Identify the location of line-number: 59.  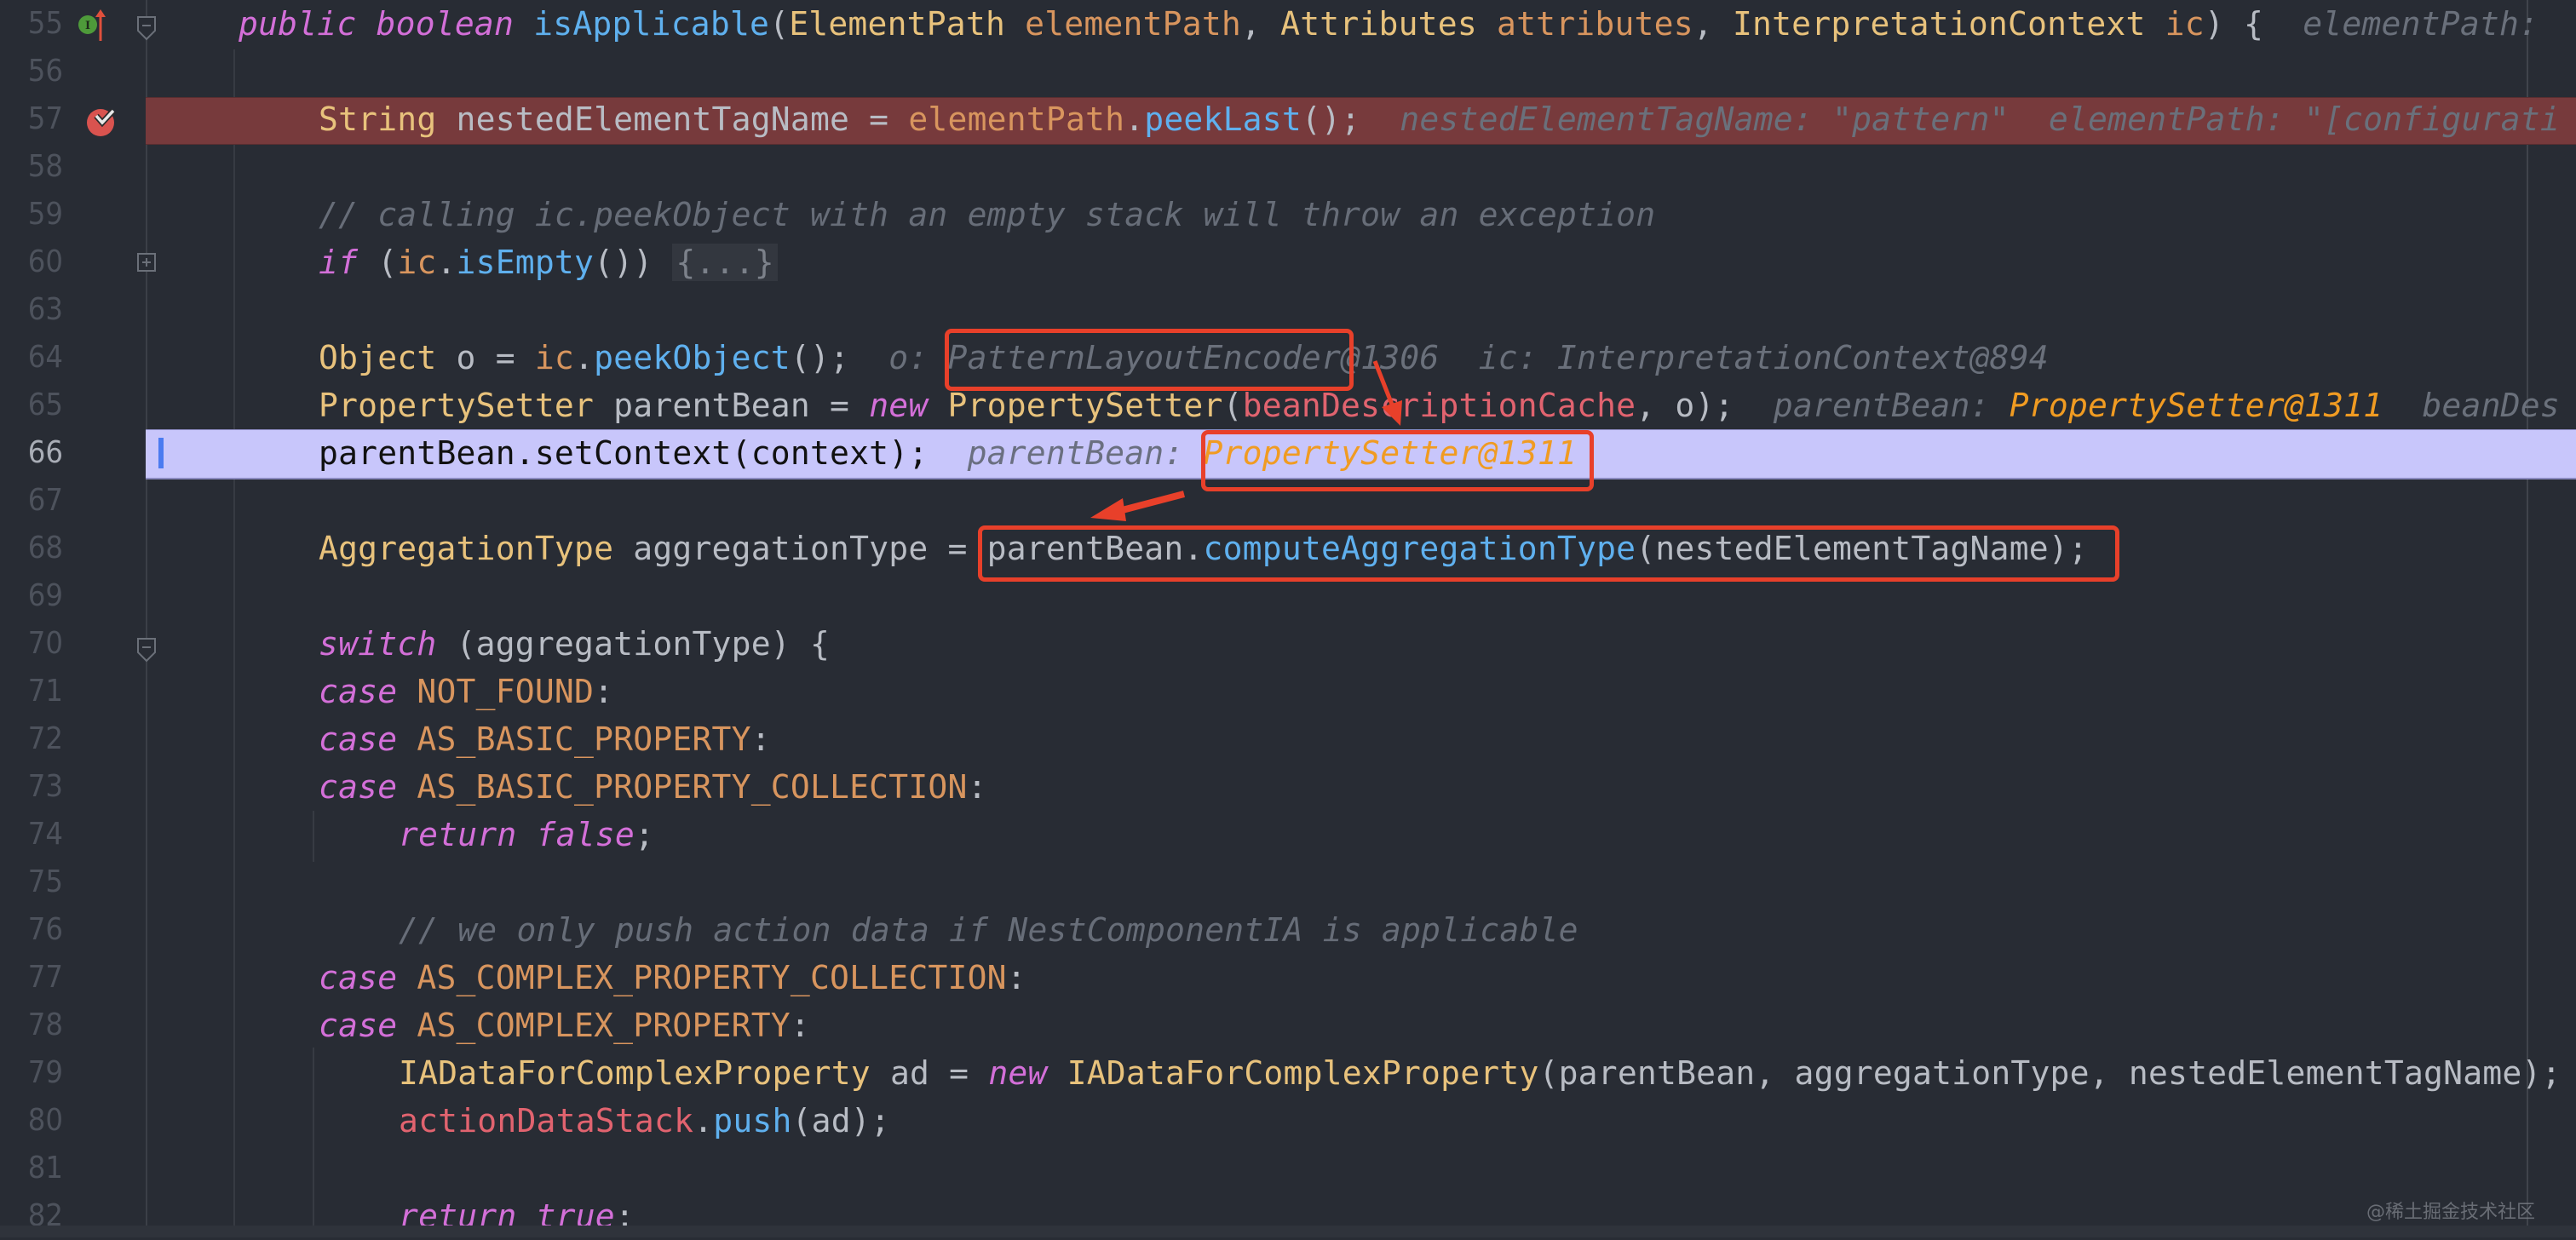
(31, 214).